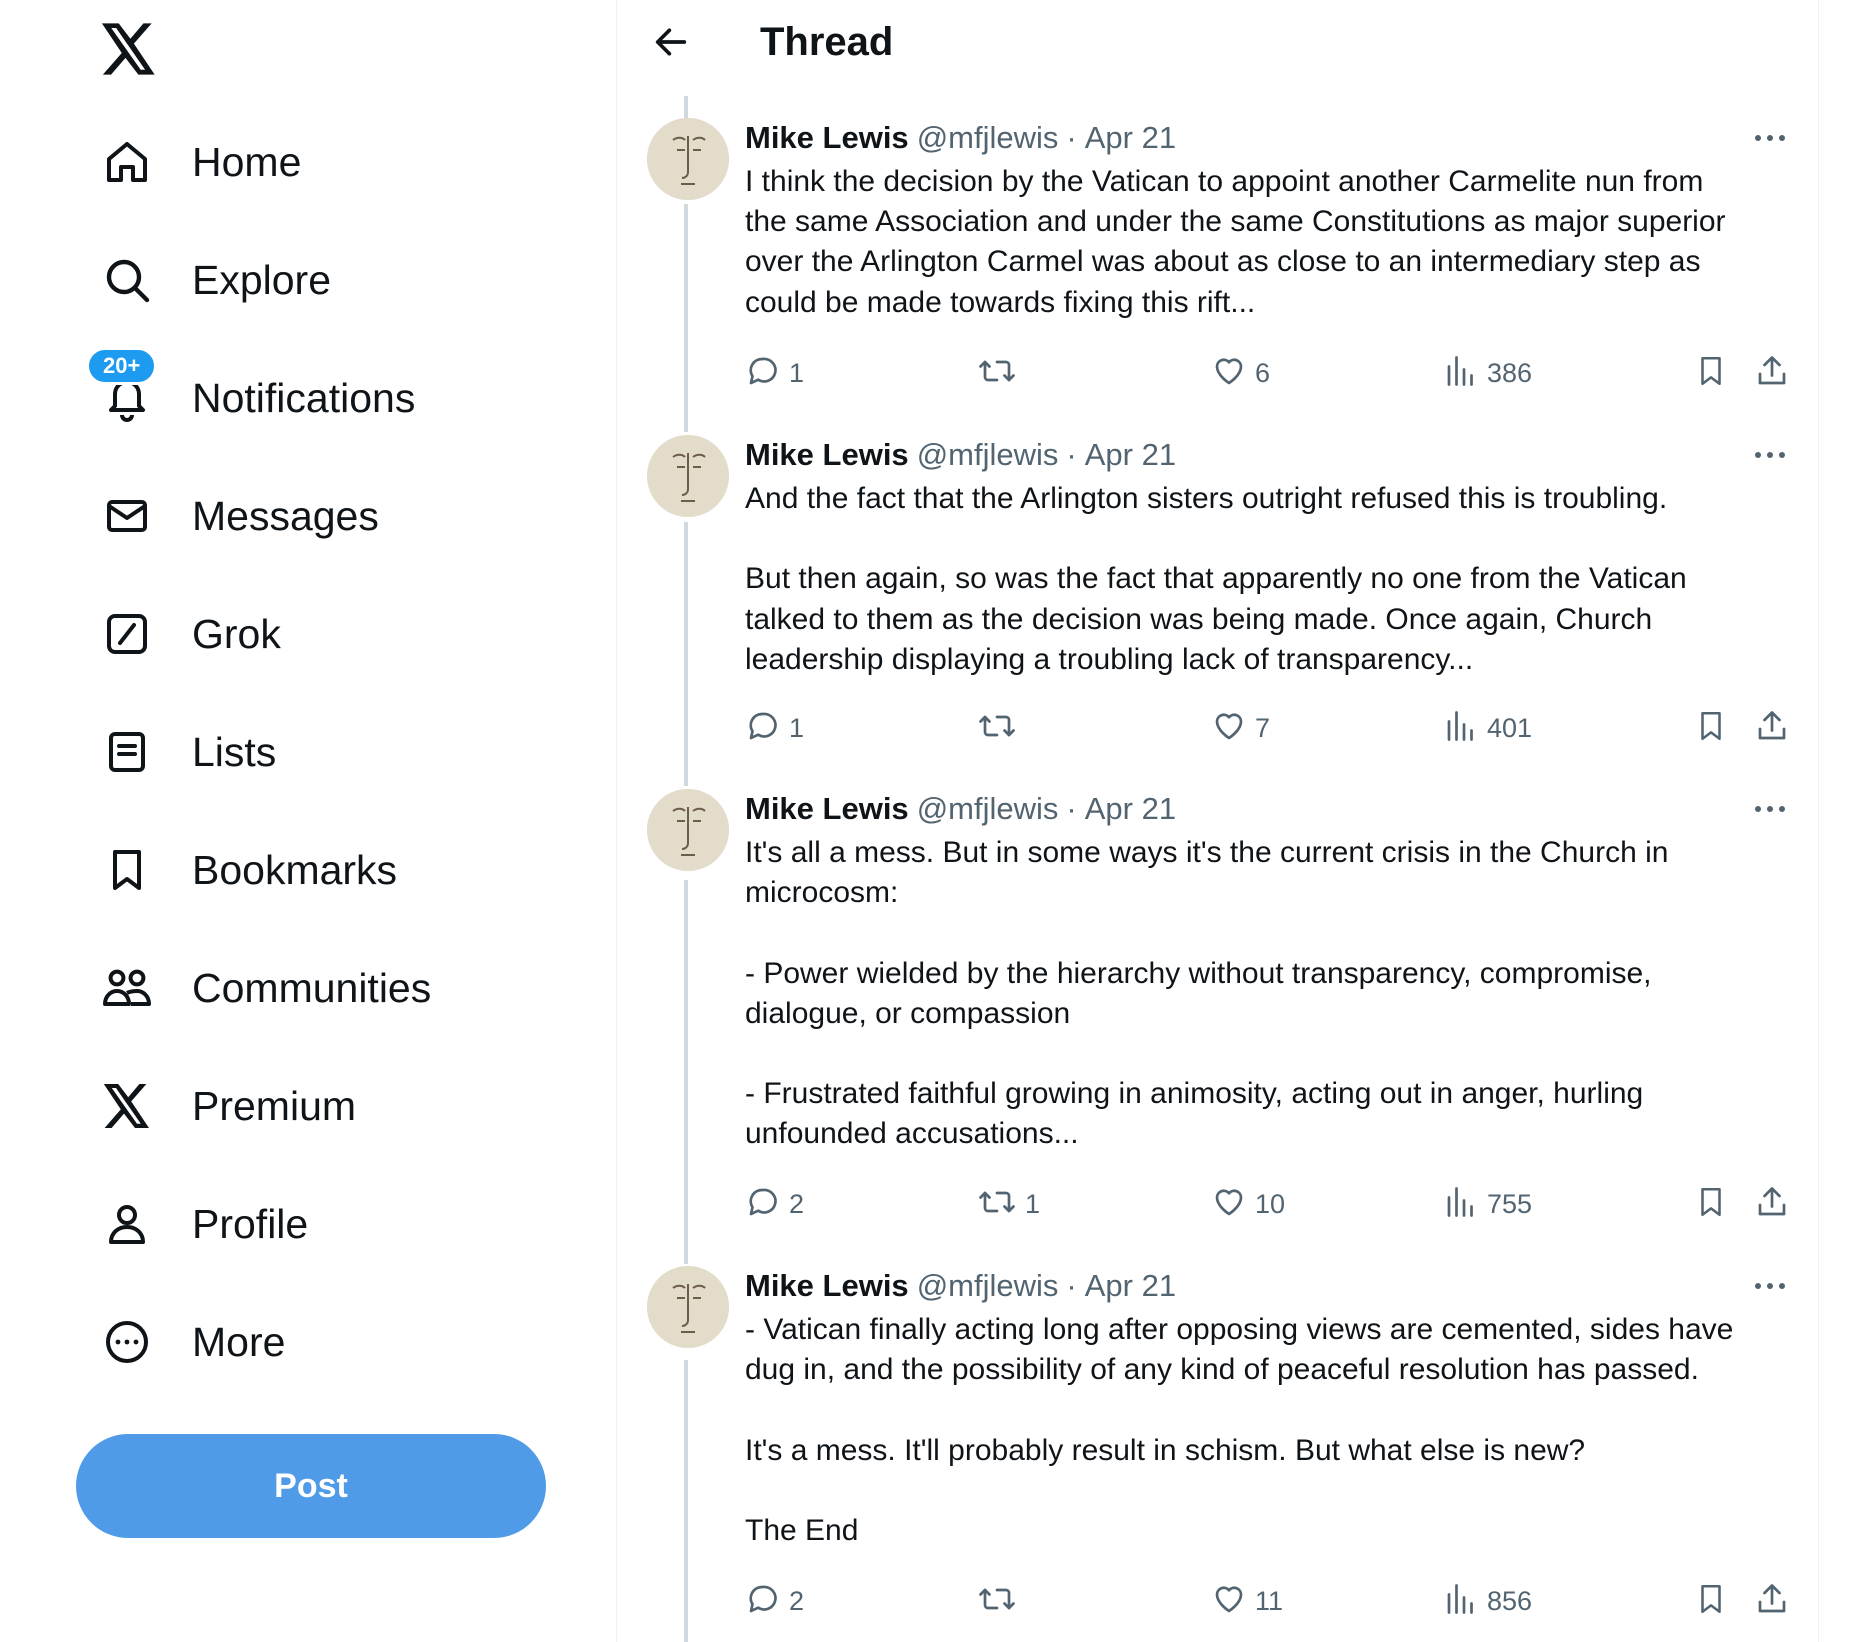  Describe the element at coordinates (239, 1341) in the screenshot. I see `nav-label-more: More` at that location.